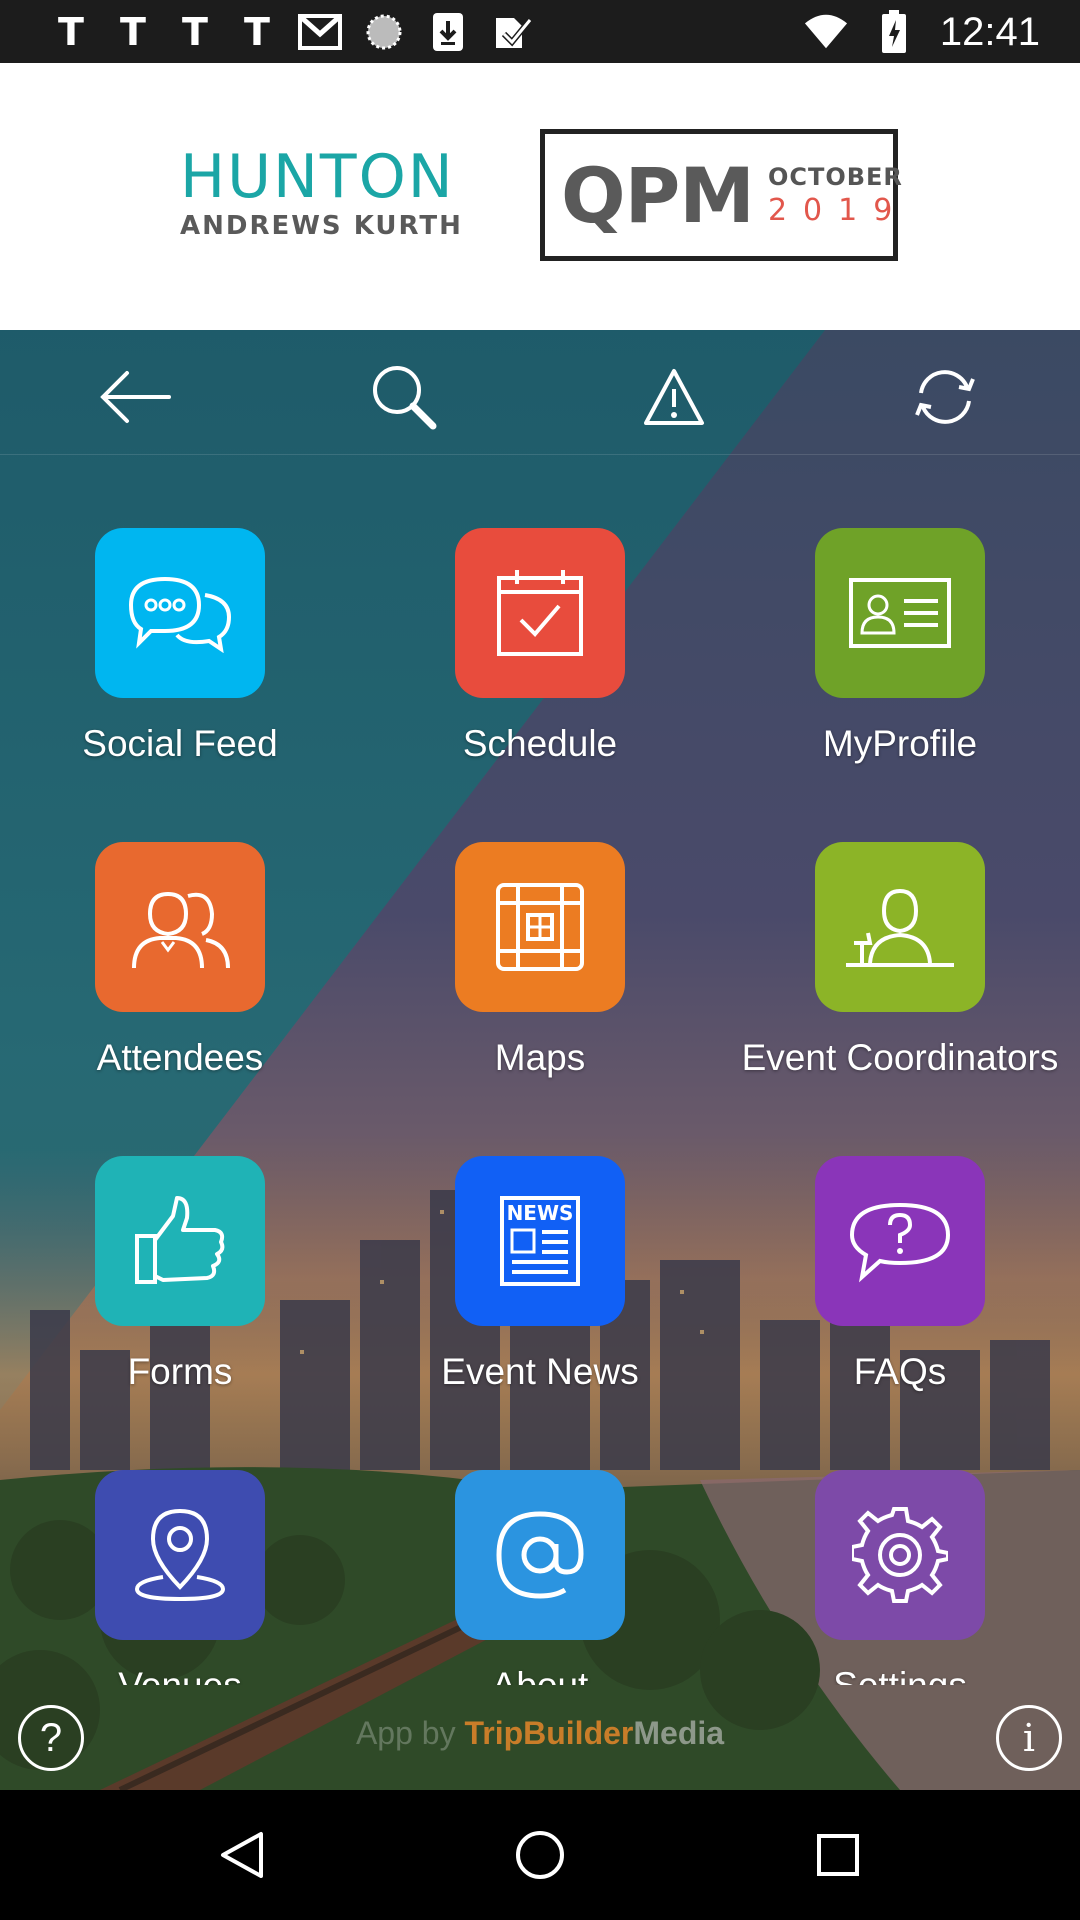  I want to click on powered-by: App by TripBuilderMedia, so click(540, 1733).